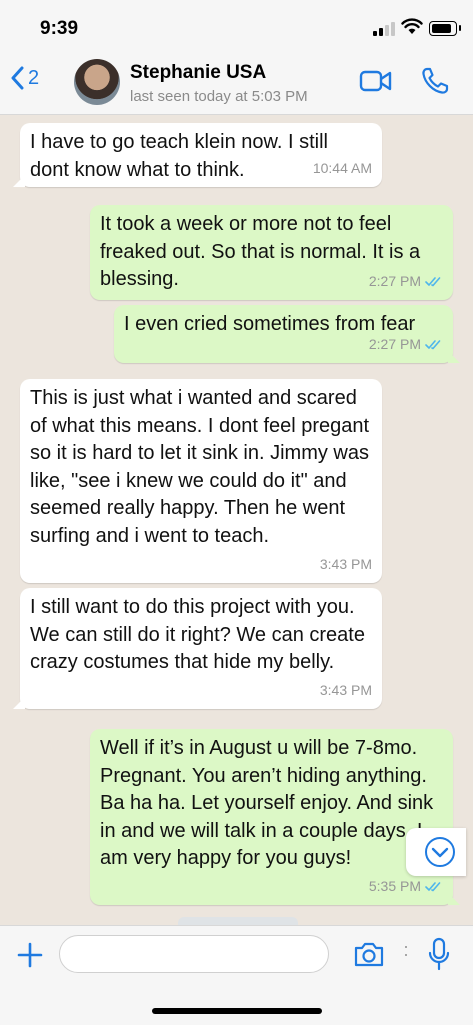 The image size is (473, 1025). I want to click on video-camera-icon, so click(376, 81).